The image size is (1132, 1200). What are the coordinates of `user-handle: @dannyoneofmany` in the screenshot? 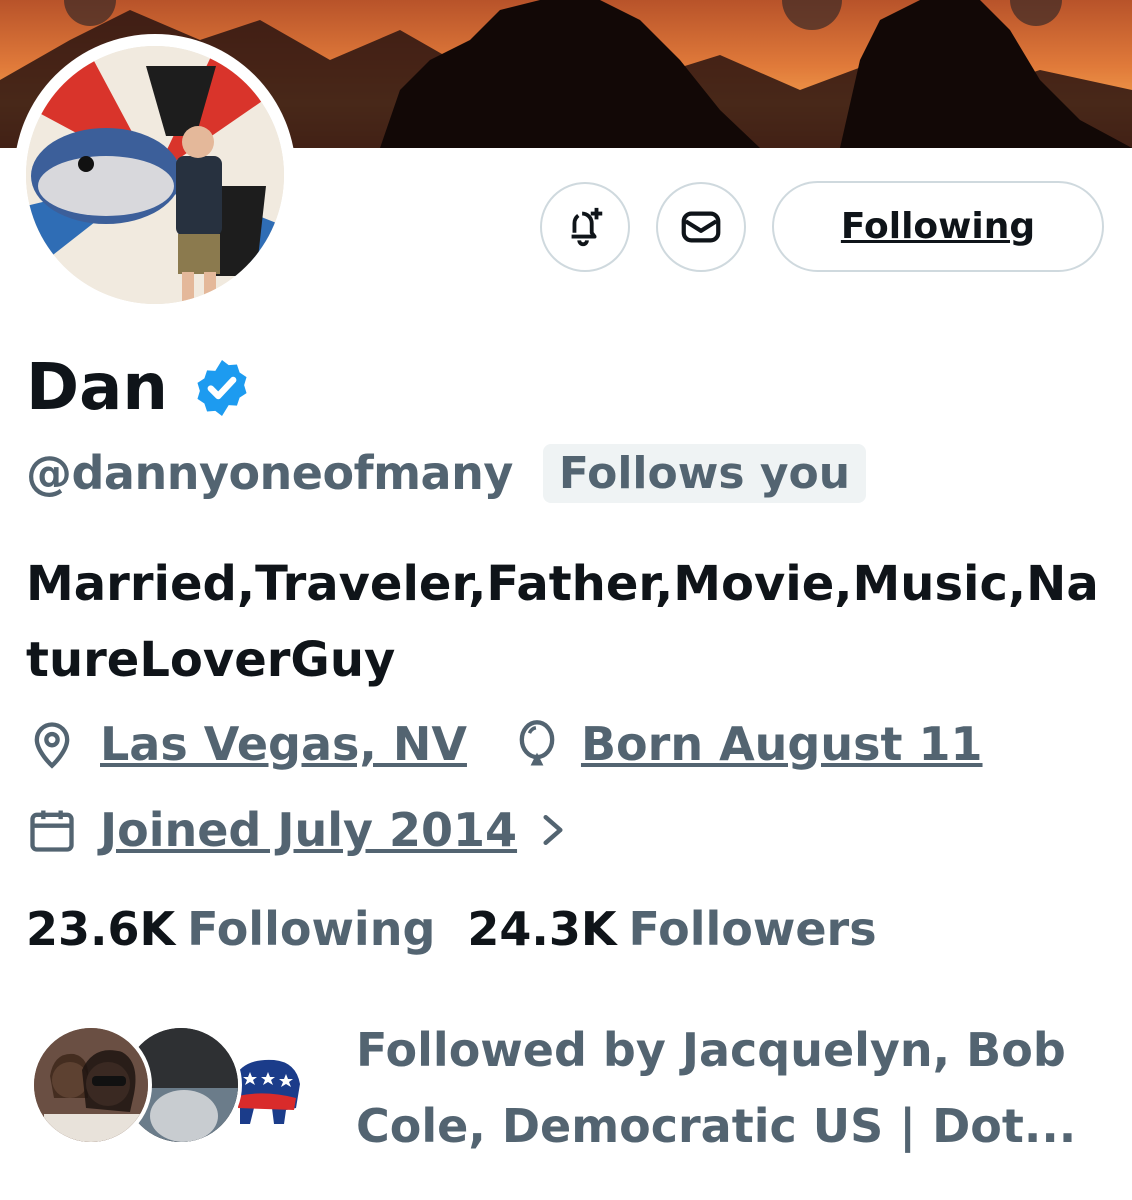 It's located at (269, 473).